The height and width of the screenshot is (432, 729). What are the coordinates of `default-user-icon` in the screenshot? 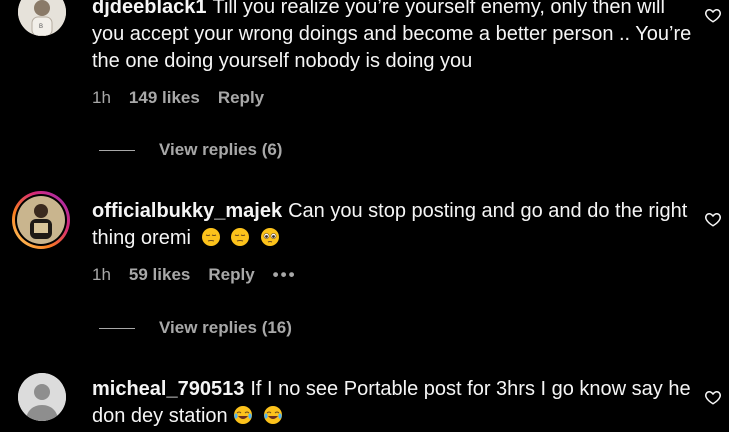 It's located at (42, 397).